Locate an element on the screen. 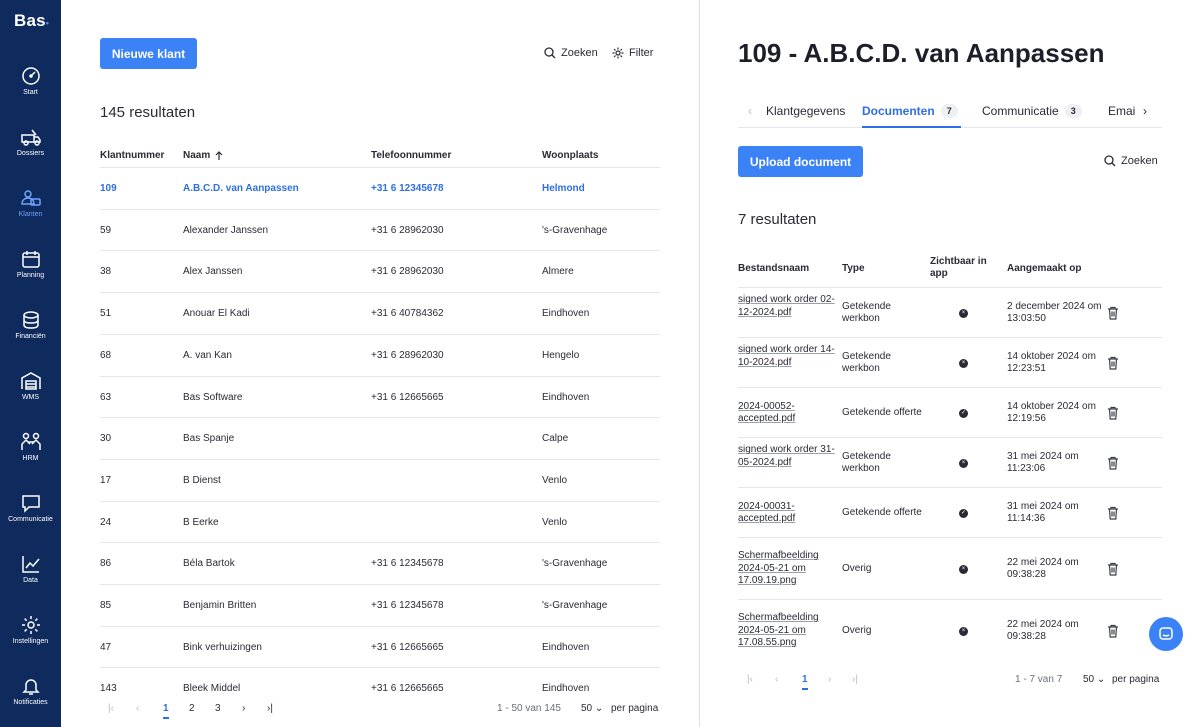 The height and width of the screenshot is (727, 1200). sidebar-item-dossiers: Dossiers is located at coordinates (30, 153).